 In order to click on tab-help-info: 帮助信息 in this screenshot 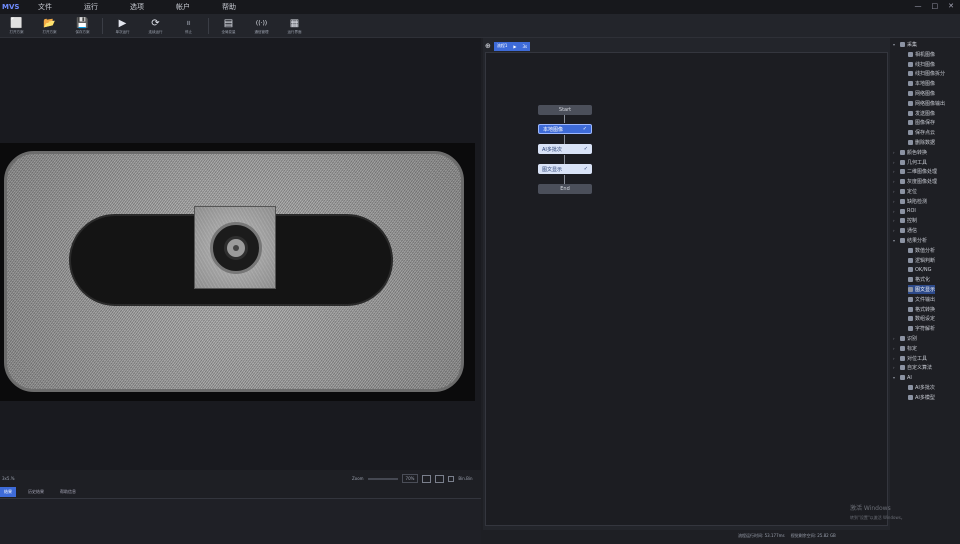, I will do `click(68, 492)`.